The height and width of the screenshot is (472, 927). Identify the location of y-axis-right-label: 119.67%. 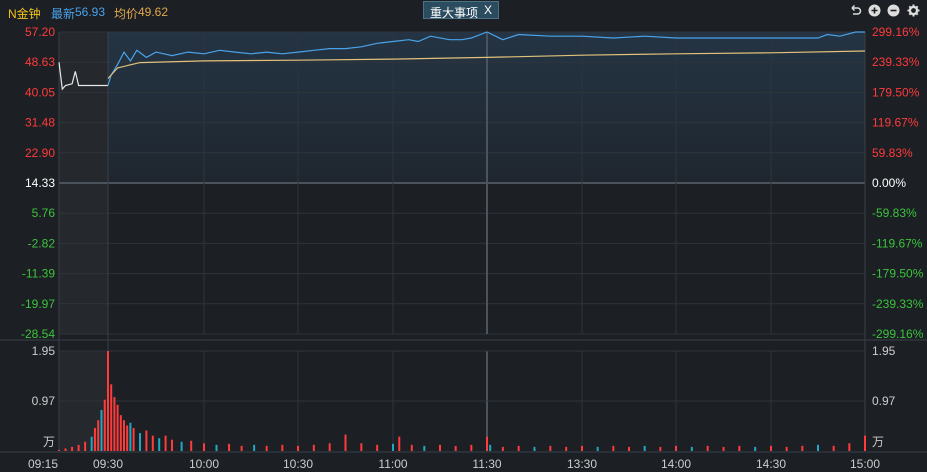
(895, 123).